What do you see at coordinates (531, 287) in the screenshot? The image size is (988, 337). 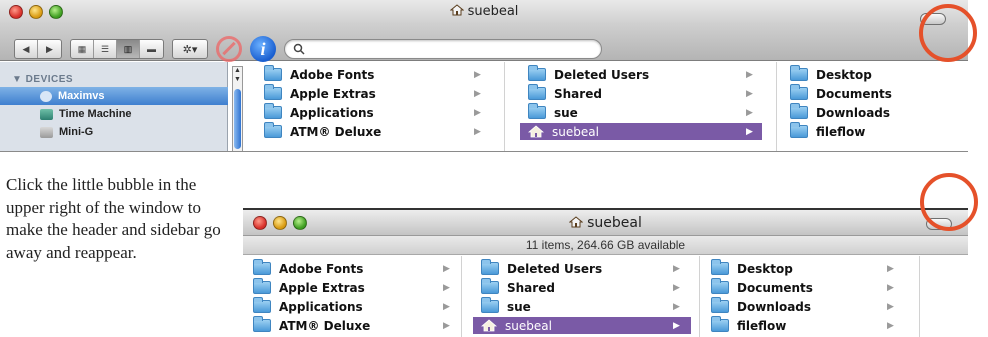 I see `item-label: Shared` at bounding box center [531, 287].